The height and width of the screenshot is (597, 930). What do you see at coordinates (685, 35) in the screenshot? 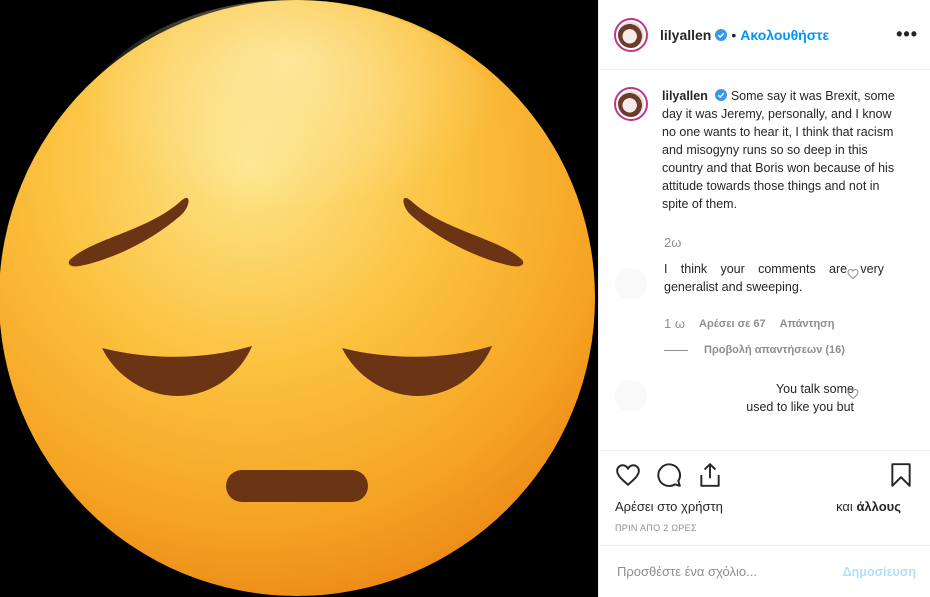
I see `username-link: lilyallen` at bounding box center [685, 35].